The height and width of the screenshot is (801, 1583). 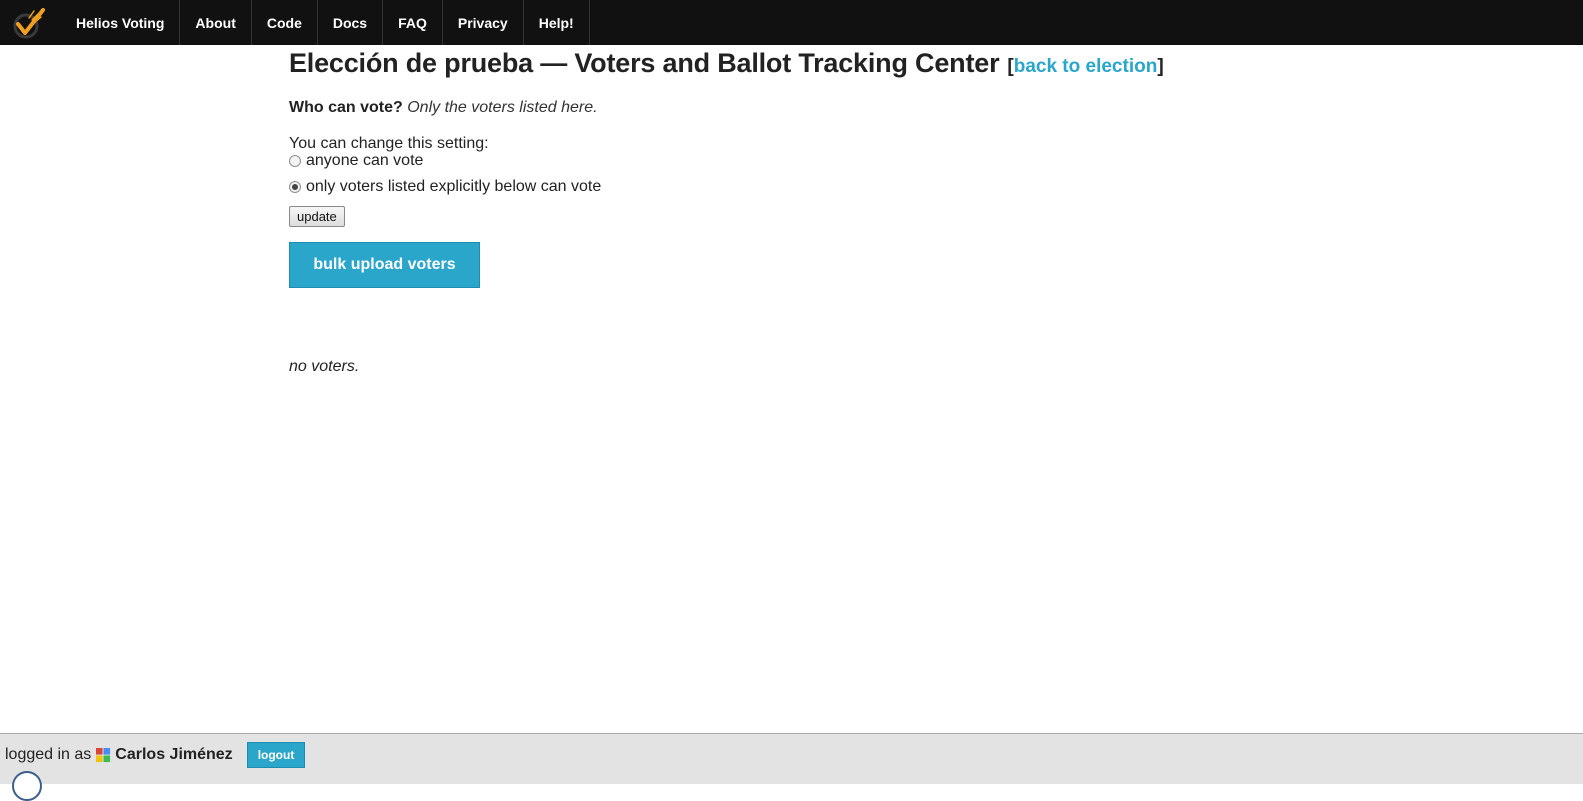 What do you see at coordinates (276, 755) in the screenshot?
I see `logout-button: logout` at bounding box center [276, 755].